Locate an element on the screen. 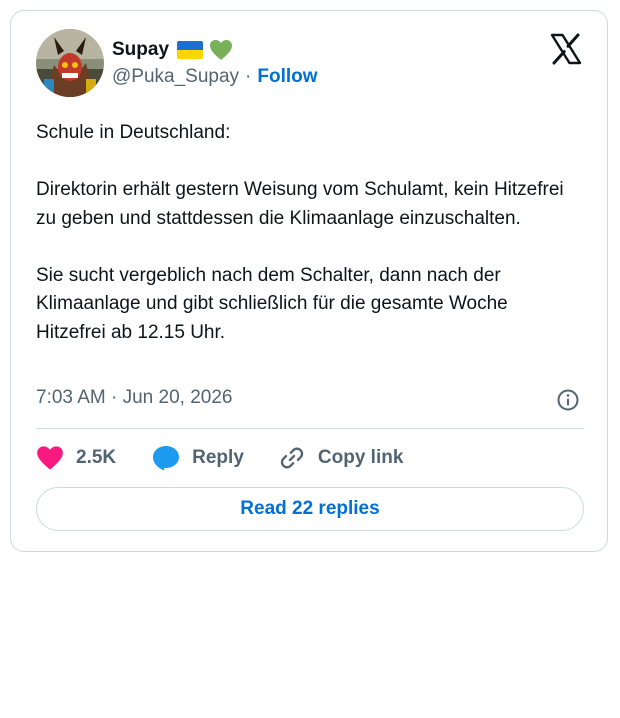 This screenshot has width=620, height=718. author-avatar is located at coordinates (70, 63).